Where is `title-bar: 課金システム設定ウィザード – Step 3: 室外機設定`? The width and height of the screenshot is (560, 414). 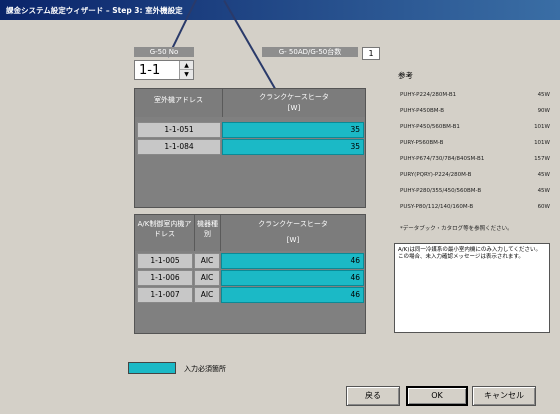 title-bar: 課金システム設定ウィザード – Step 3: 室外機設定 is located at coordinates (280, 10).